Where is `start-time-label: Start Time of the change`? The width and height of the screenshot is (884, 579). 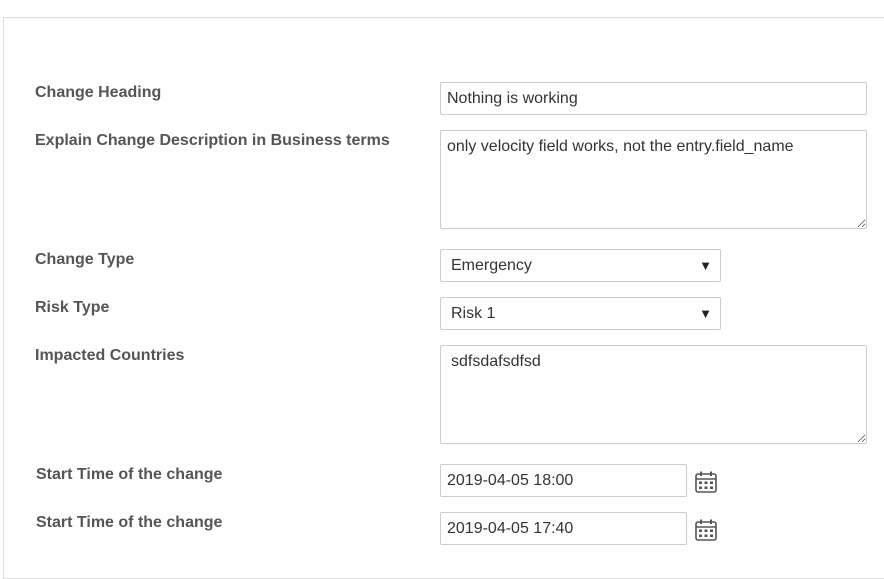
start-time-label: Start Time of the change is located at coordinates (129, 474).